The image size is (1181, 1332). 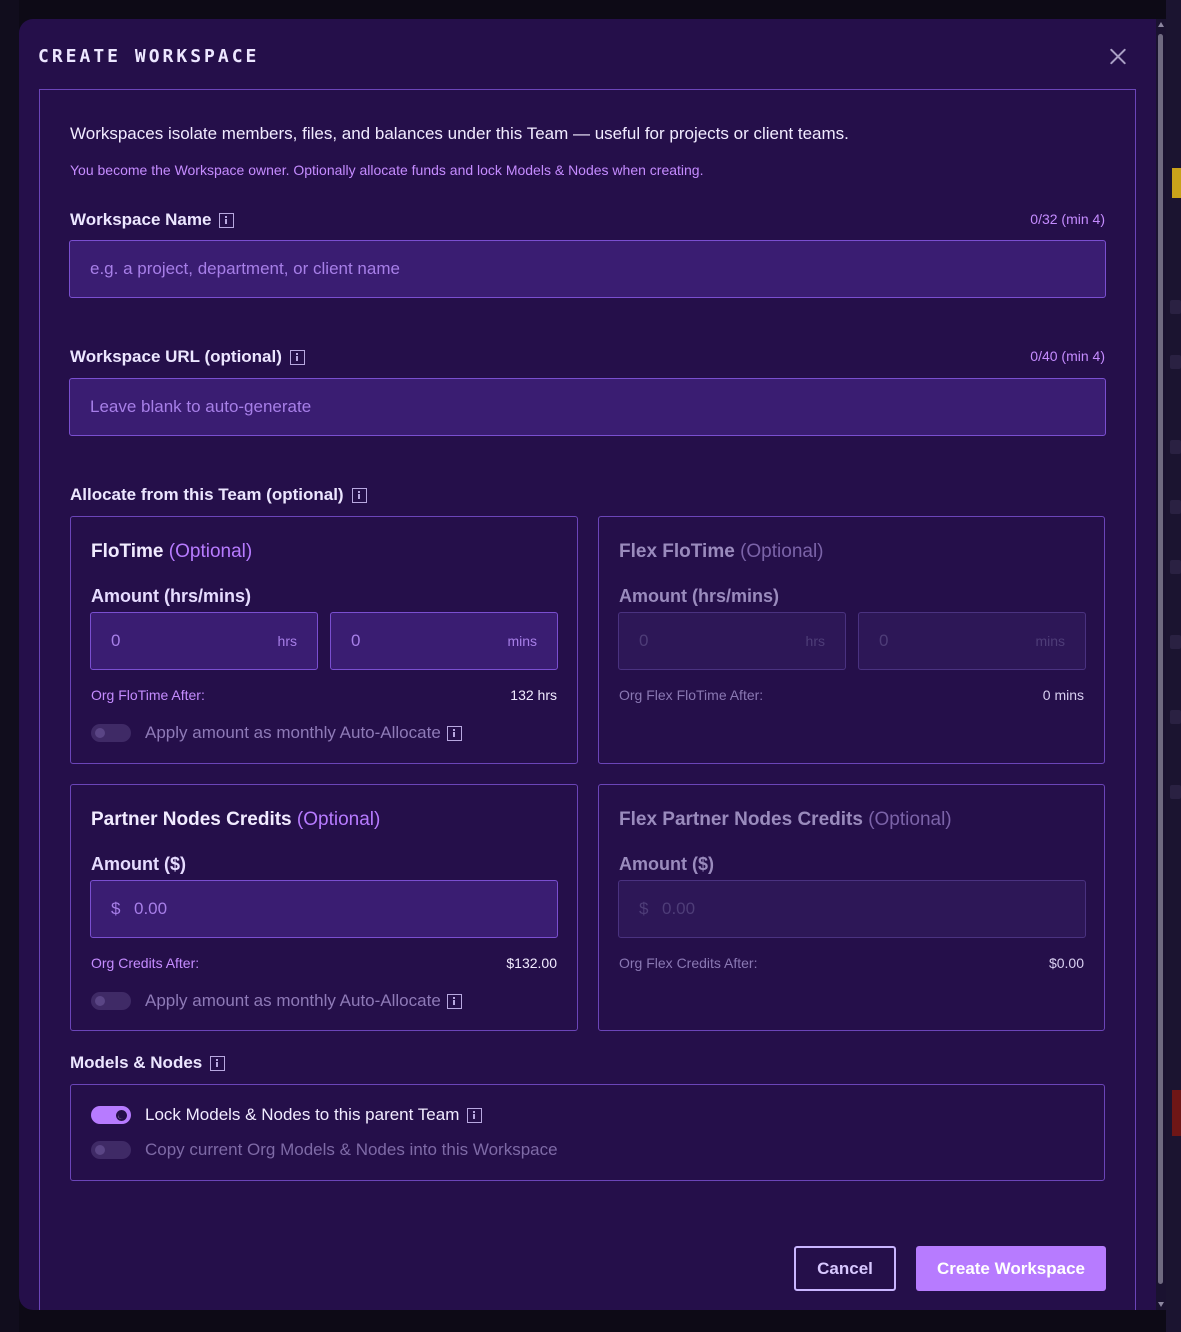 What do you see at coordinates (677, 551) in the screenshot?
I see `flex-flotime-title-text: Flex FloTime` at bounding box center [677, 551].